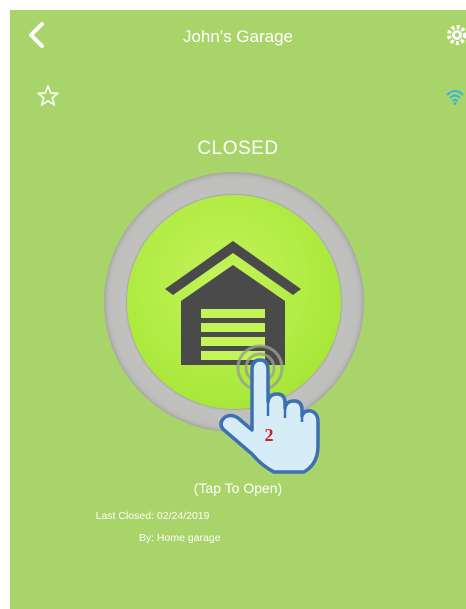 The image size is (466, 609). What do you see at coordinates (269, 435) in the screenshot?
I see `step-number-badge: 2` at bounding box center [269, 435].